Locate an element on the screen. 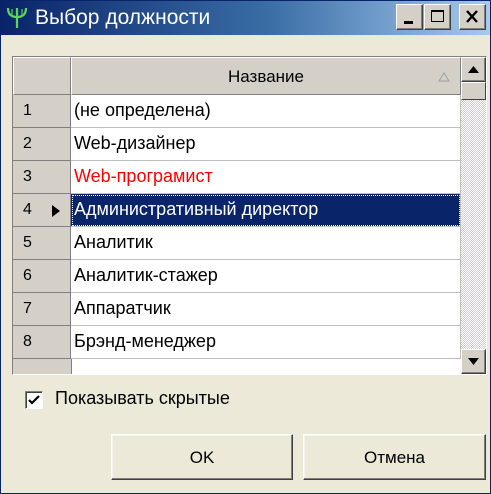 This screenshot has height=494, width=491. close-icon is located at coordinates (472, 16).